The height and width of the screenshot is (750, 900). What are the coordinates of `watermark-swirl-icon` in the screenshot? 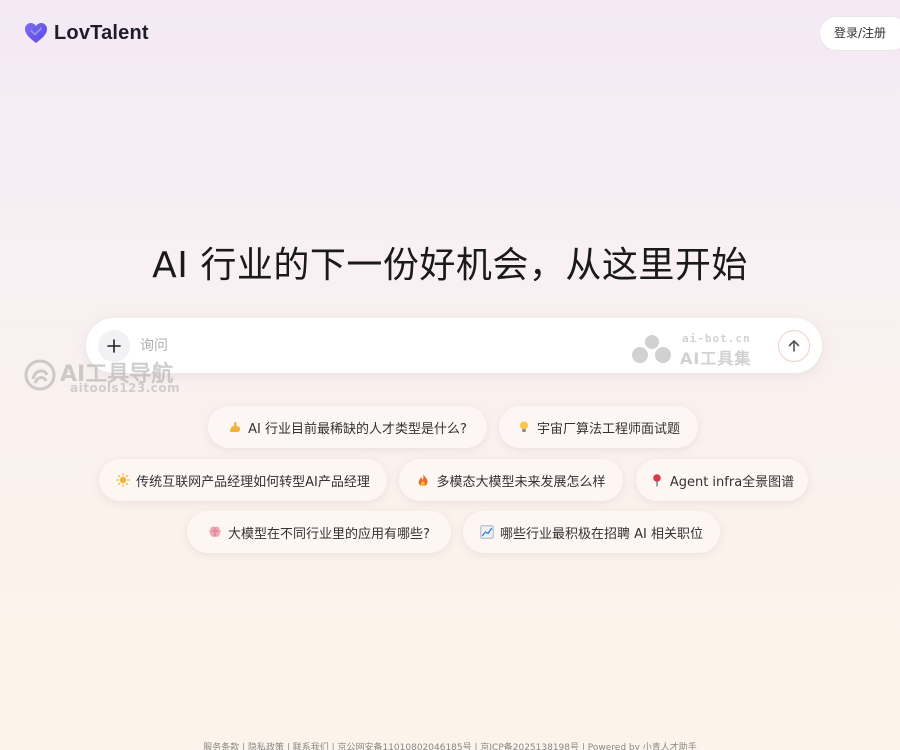 It's located at (40, 375).